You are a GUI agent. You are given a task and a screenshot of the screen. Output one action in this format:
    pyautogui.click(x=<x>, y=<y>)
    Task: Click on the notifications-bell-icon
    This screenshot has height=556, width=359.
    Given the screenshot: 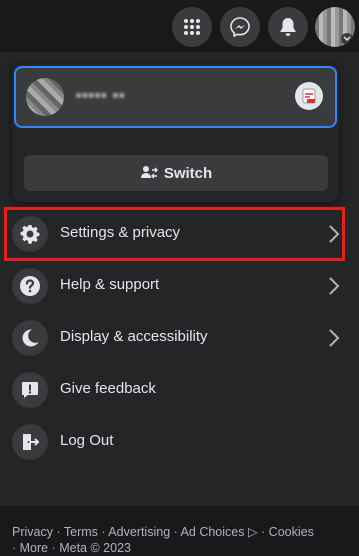 What is the action you would take?
    pyautogui.click(x=288, y=27)
    